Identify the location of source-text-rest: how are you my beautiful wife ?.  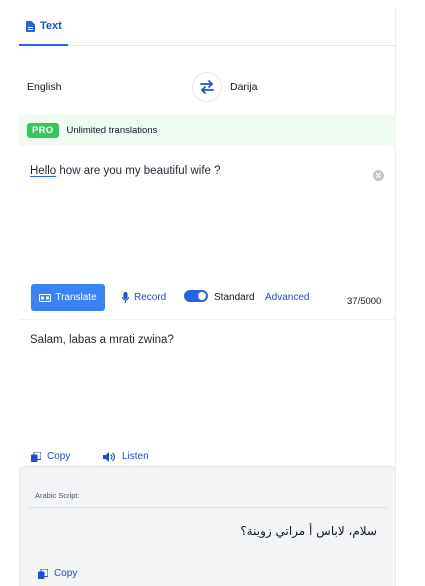
(138, 171).